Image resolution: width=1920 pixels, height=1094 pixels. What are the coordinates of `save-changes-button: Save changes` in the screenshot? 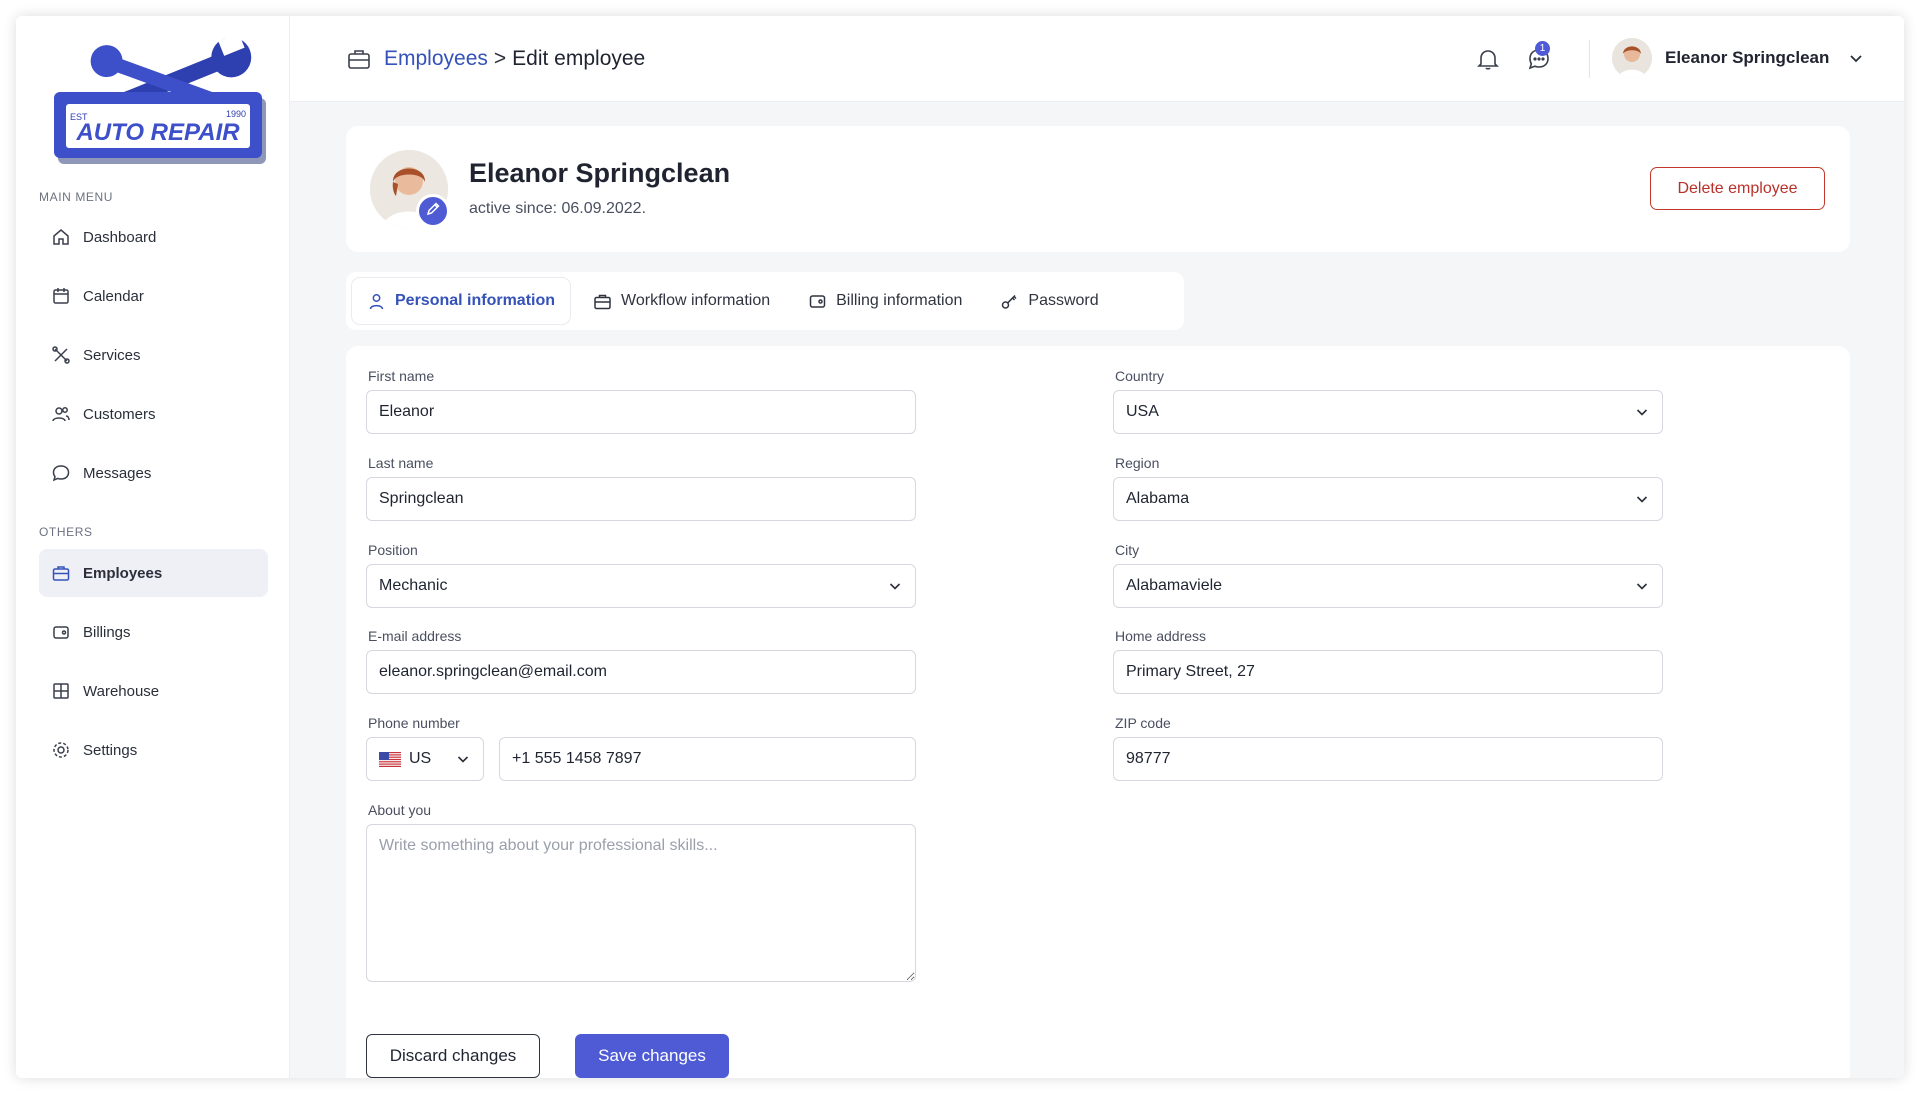 It's located at (652, 1056).